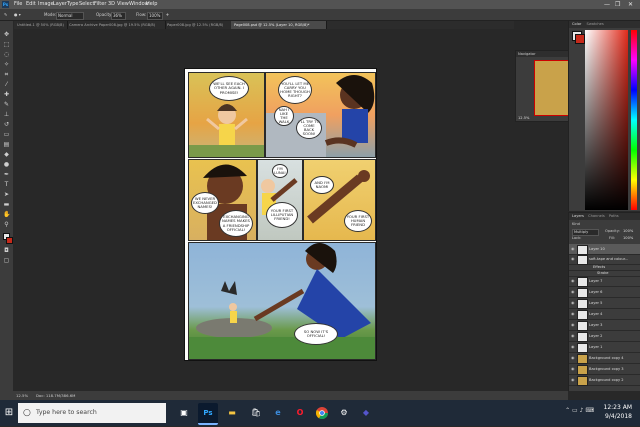 This screenshot has width=640, height=427. Describe the element at coordinates (6, 194) in the screenshot. I see `path-select-icon: ➤` at that location.